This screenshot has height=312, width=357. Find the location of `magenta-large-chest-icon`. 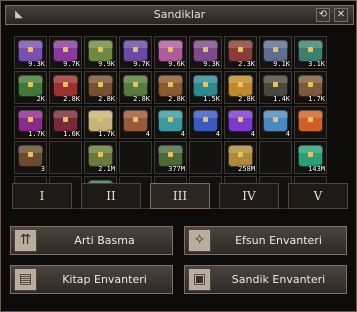

magenta-large-chest-icon is located at coordinates (30, 121).